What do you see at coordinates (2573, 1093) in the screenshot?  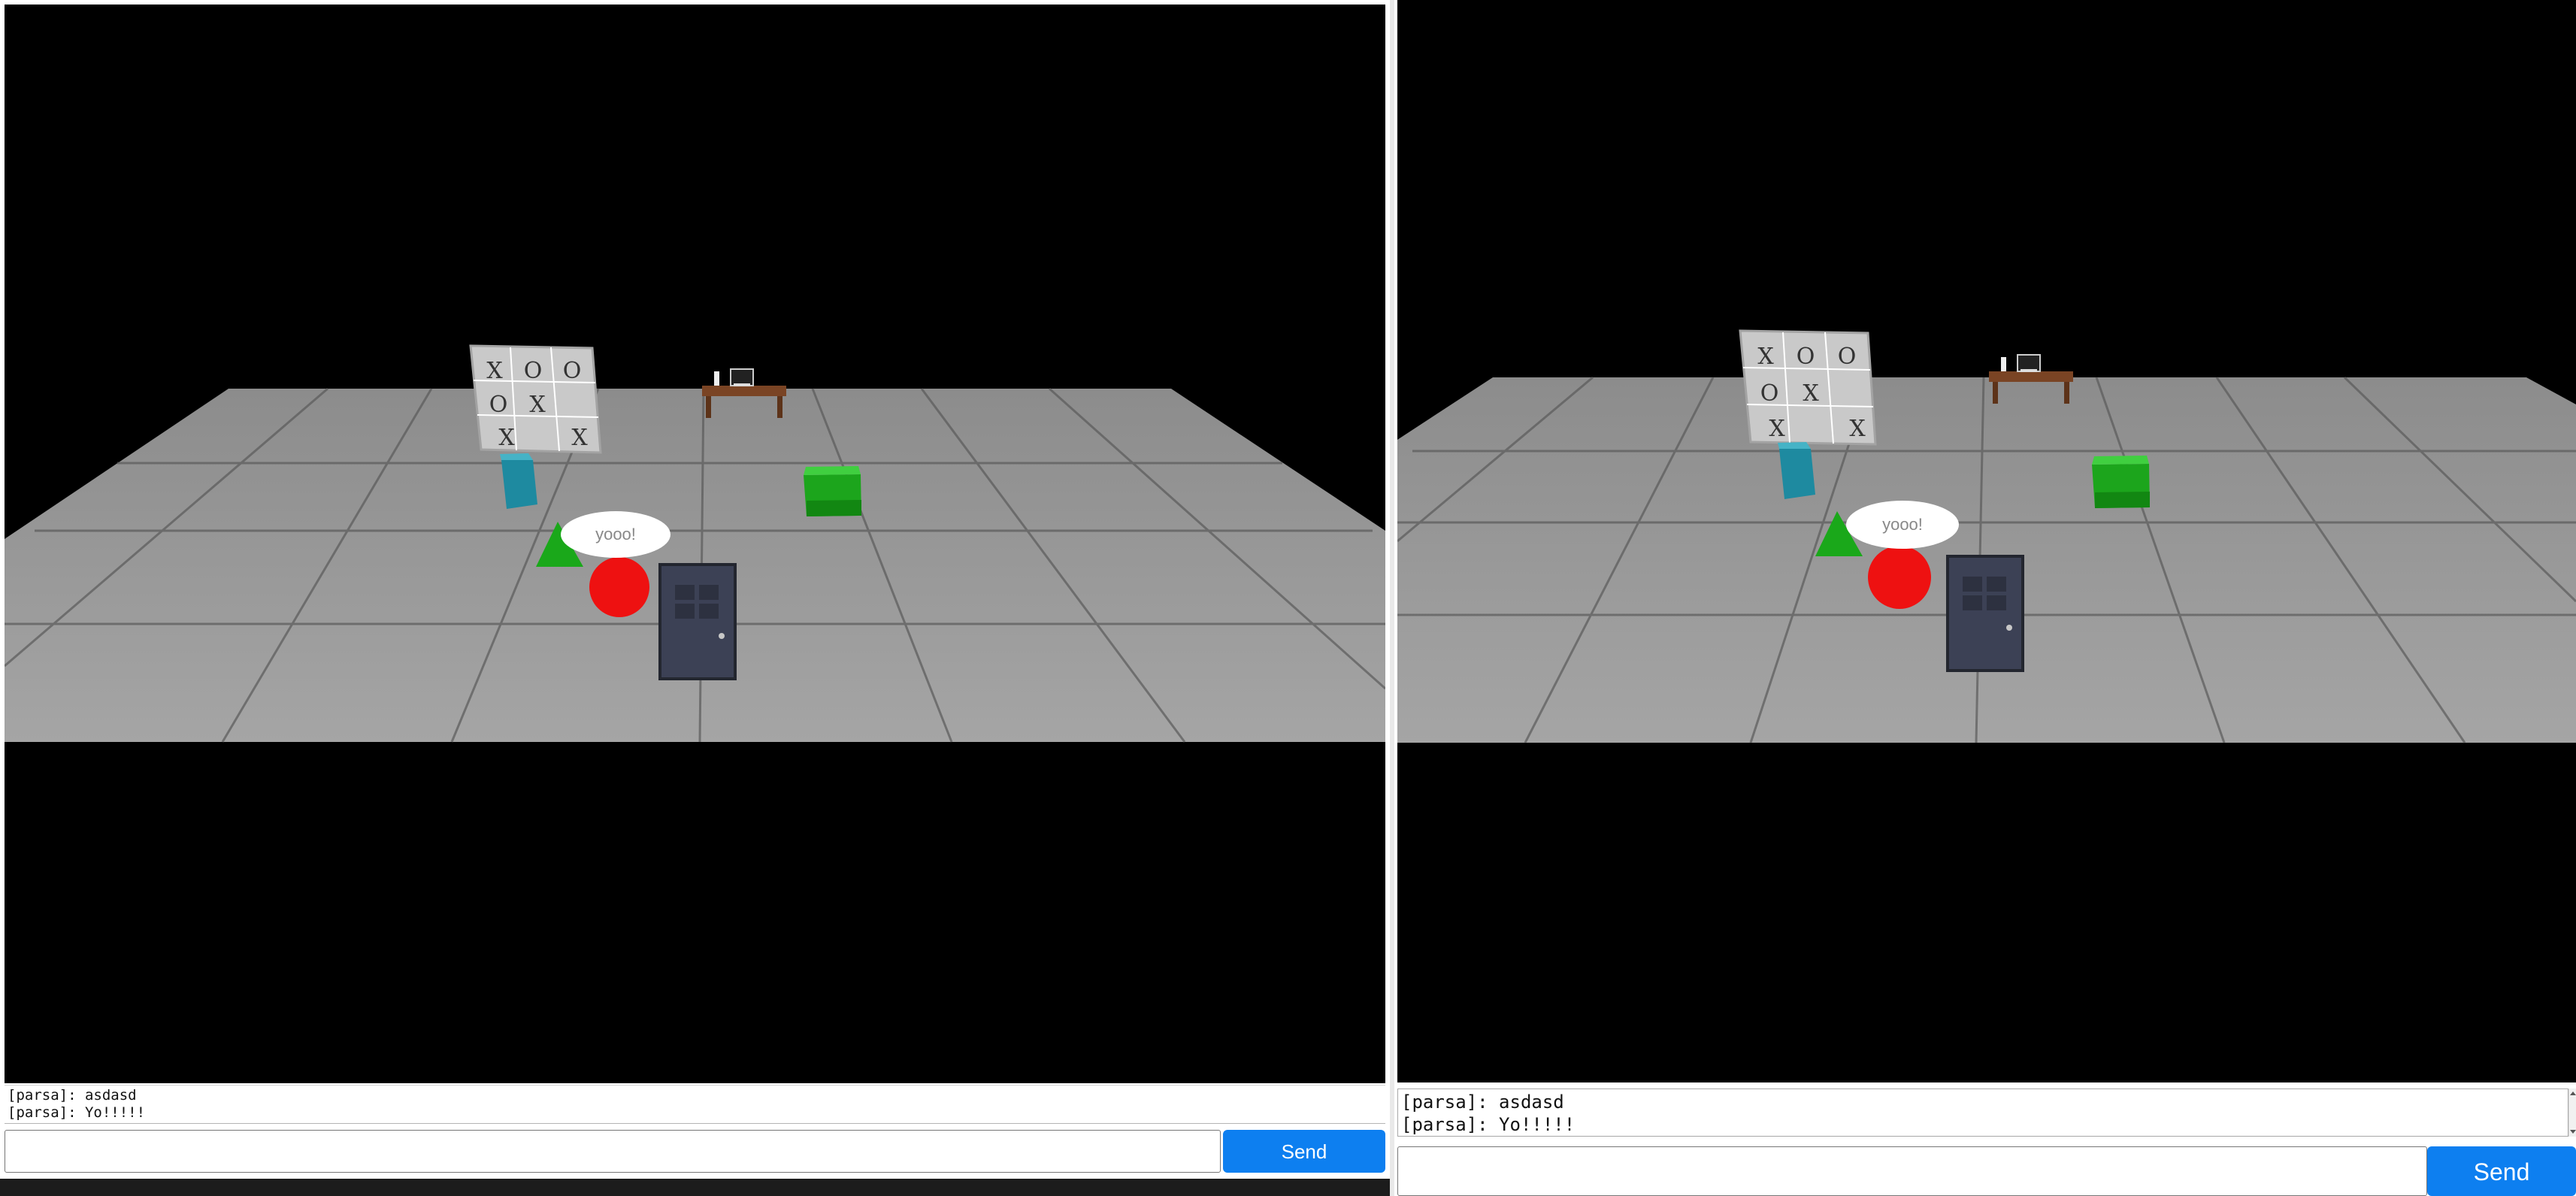 I see `chevron-up-icon` at bounding box center [2573, 1093].